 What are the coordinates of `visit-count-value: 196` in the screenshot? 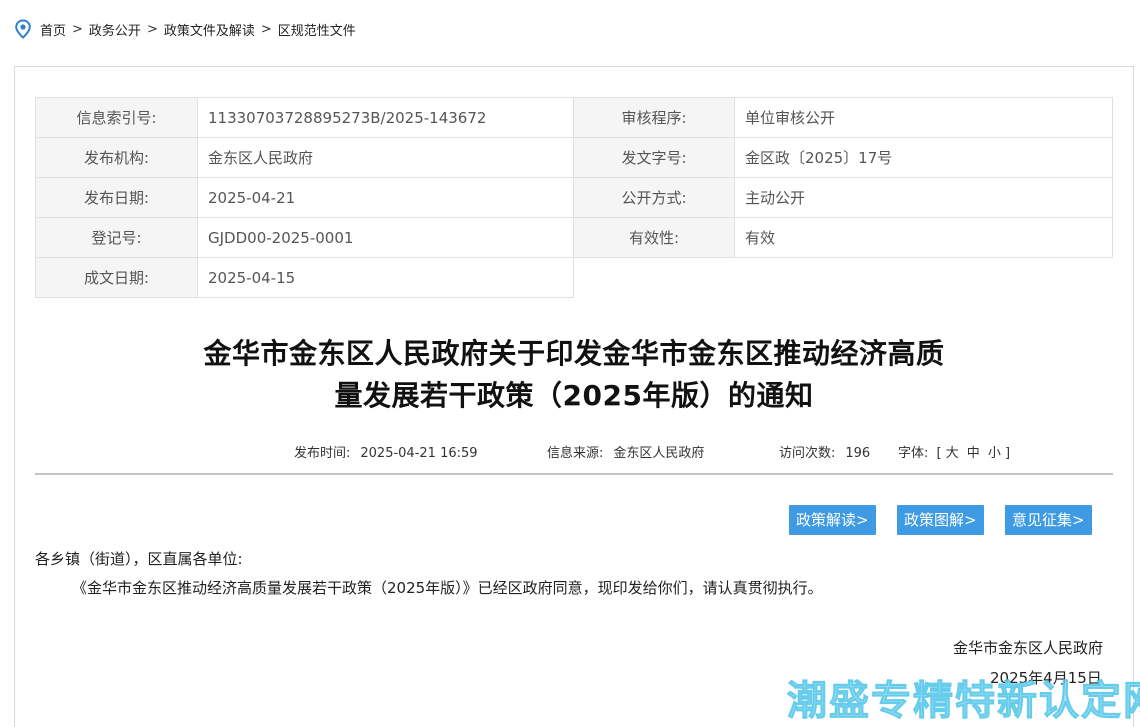 It's located at (858, 453).